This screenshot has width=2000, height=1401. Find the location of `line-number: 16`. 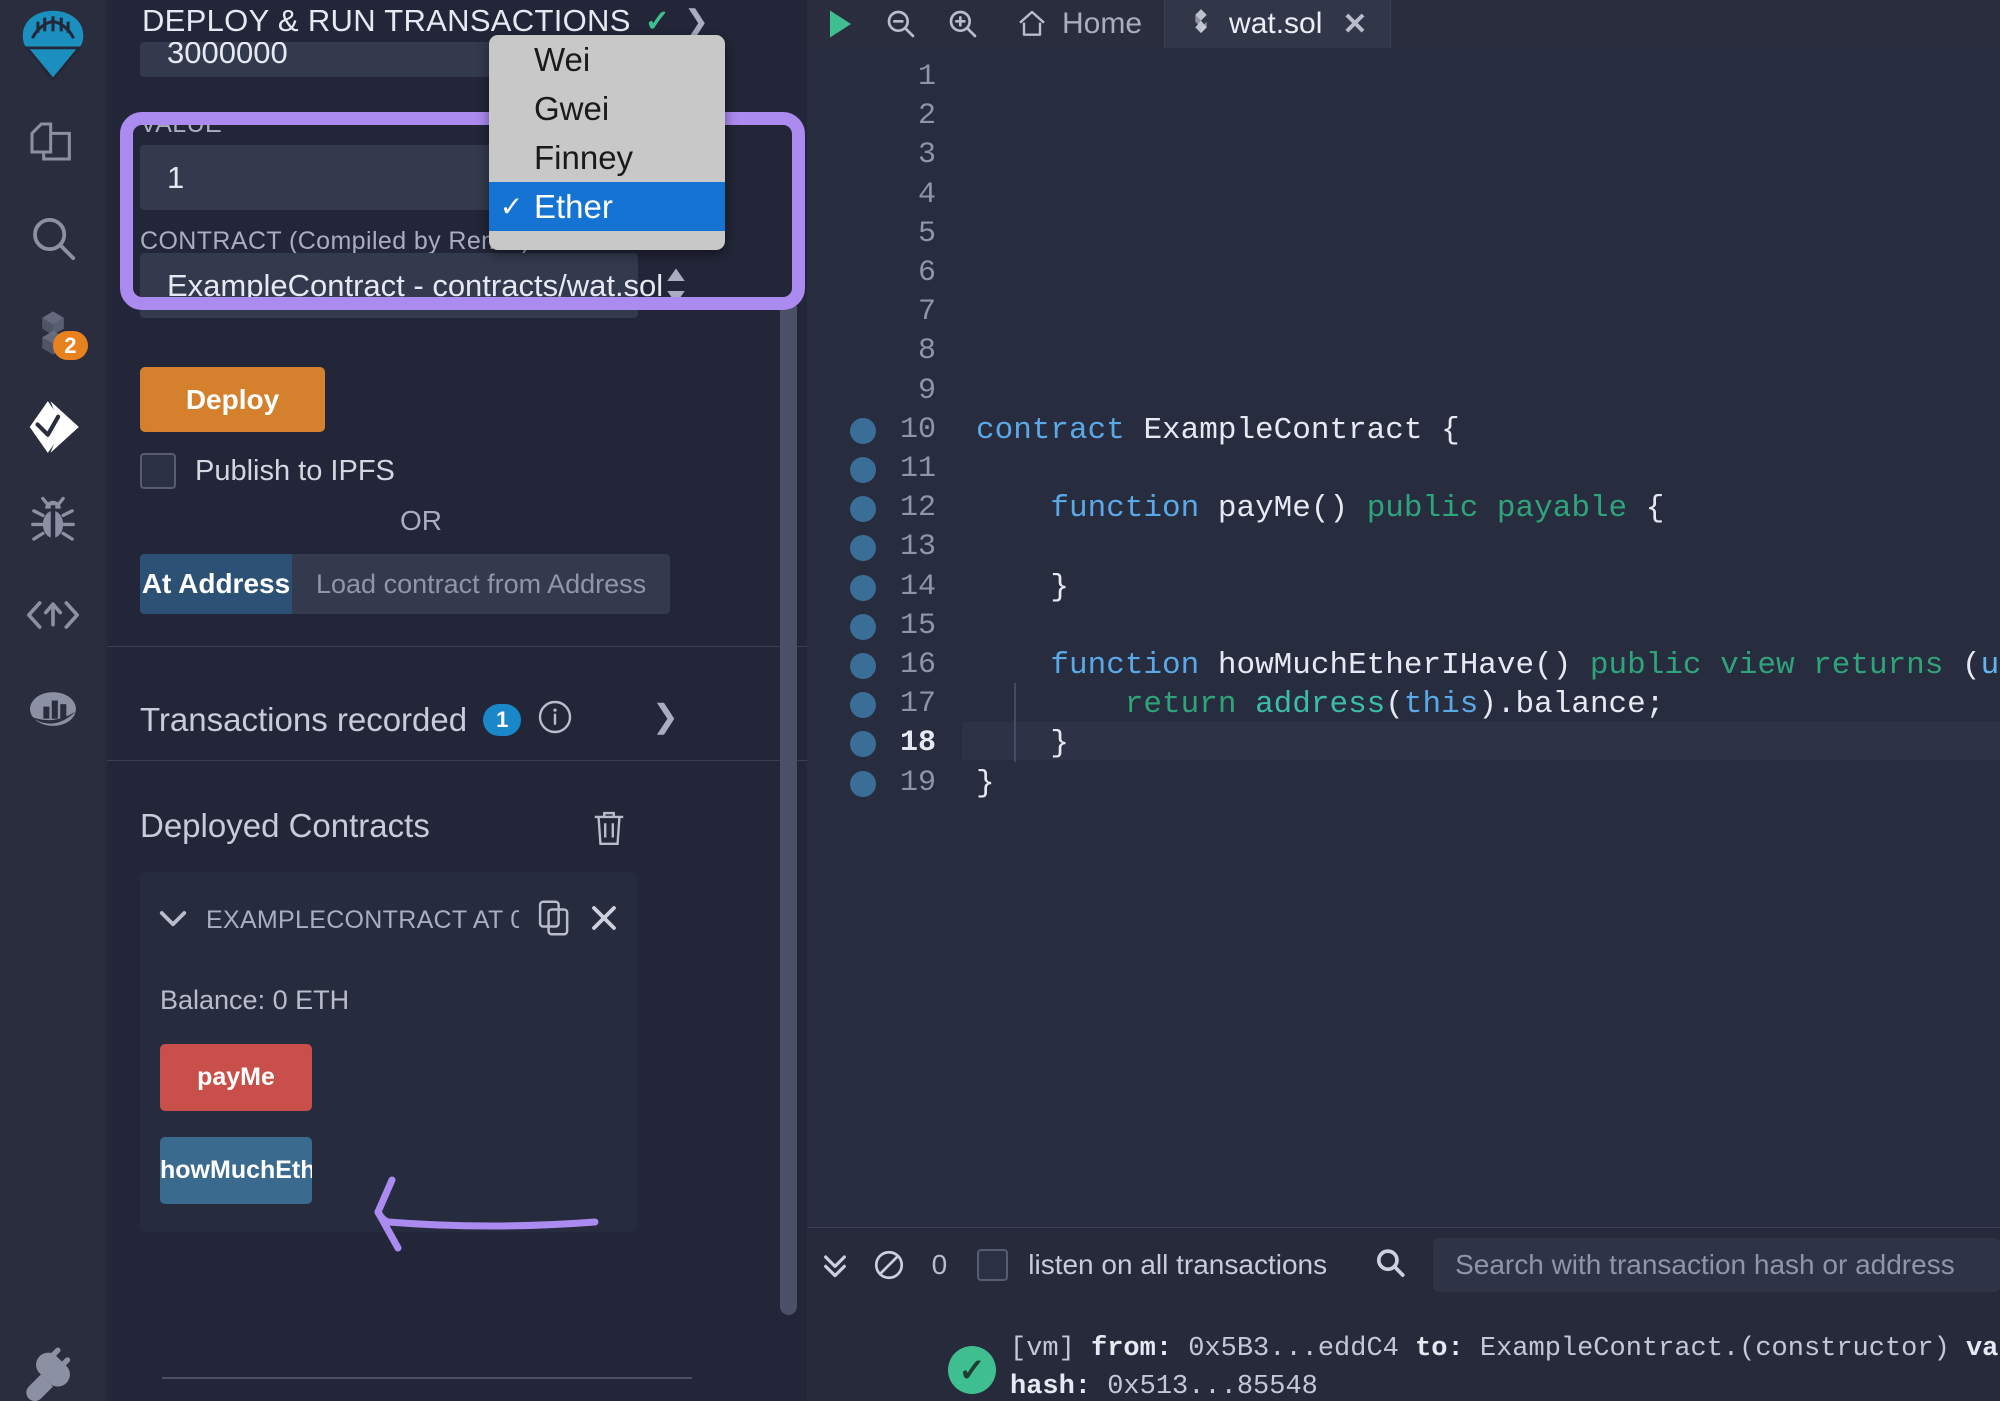

line-number: 16 is located at coordinates (917, 665).